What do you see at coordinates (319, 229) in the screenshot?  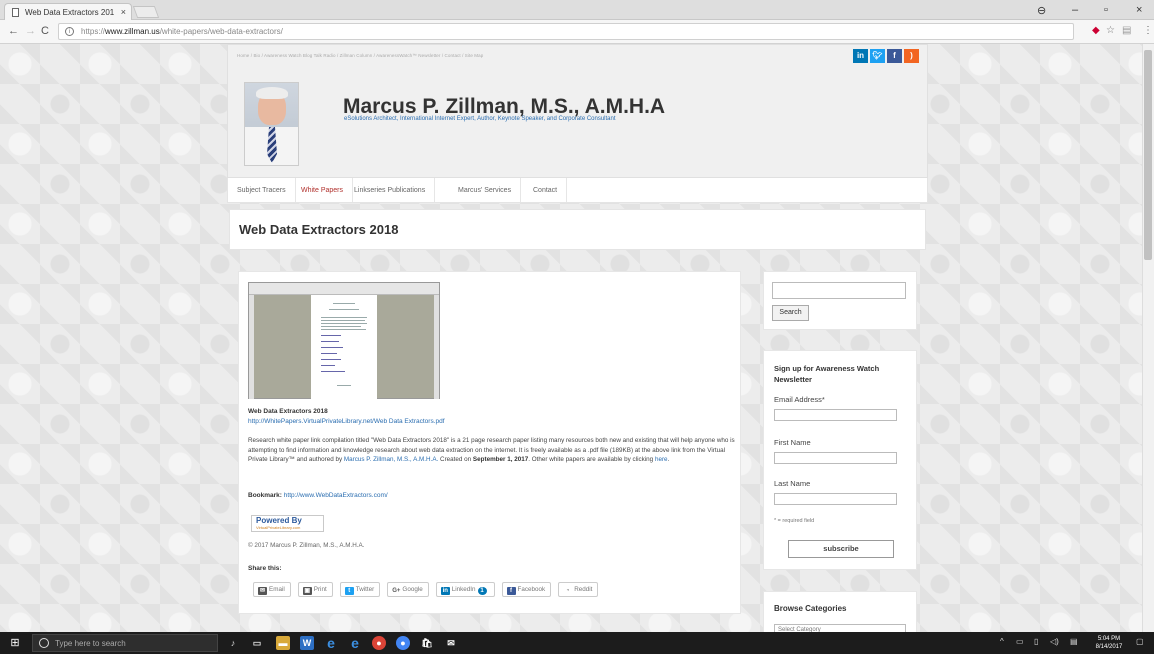 I see `page-title: Web Data Extractors 2018` at bounding box center [319, 229].